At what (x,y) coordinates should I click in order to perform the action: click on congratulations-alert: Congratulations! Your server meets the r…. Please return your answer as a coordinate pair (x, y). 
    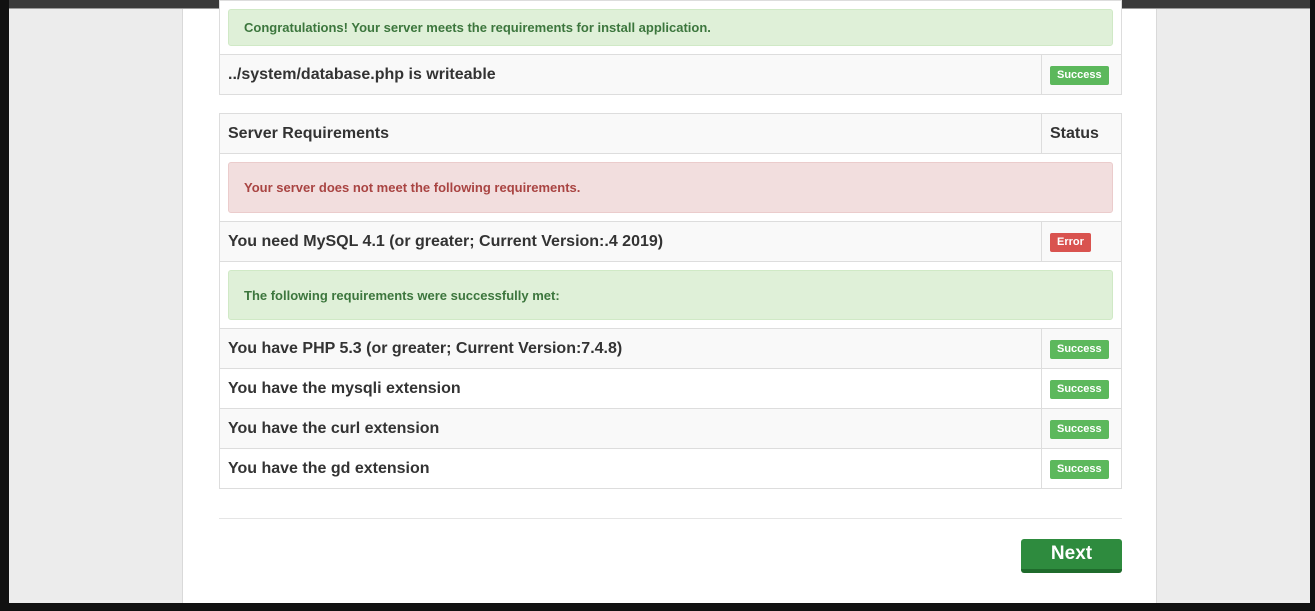
    Looking at the image, I should click on (670, 27).